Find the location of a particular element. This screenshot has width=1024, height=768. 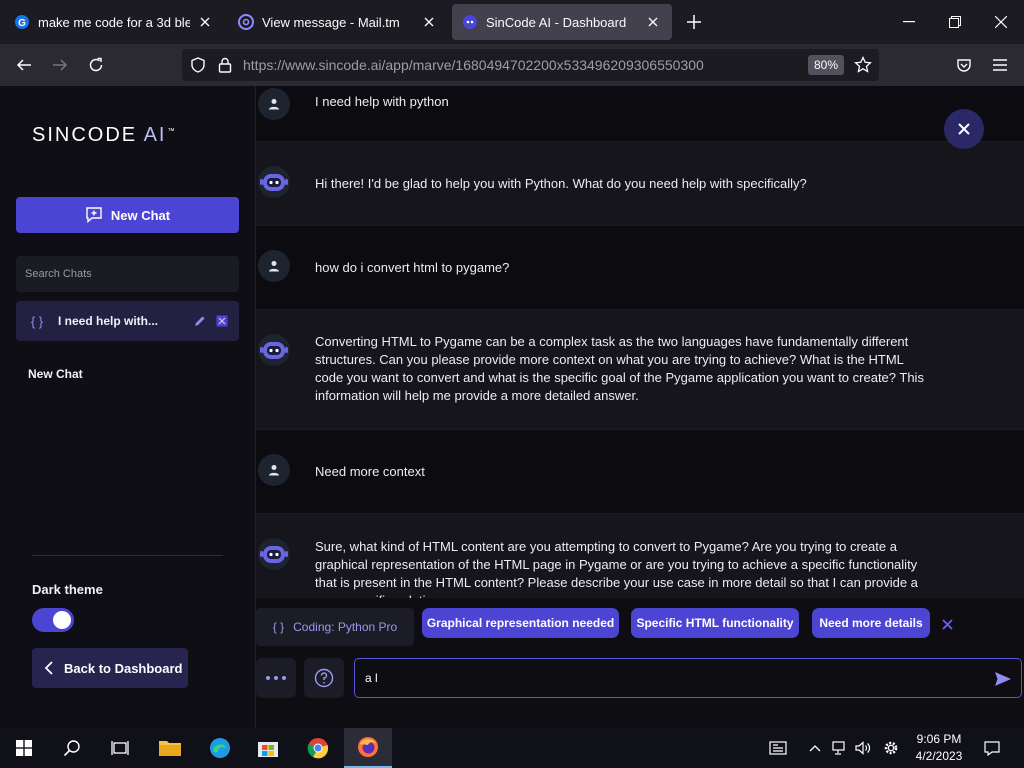

sincode-logo: SINCODE AI™ is located at coordinates (103, 135).